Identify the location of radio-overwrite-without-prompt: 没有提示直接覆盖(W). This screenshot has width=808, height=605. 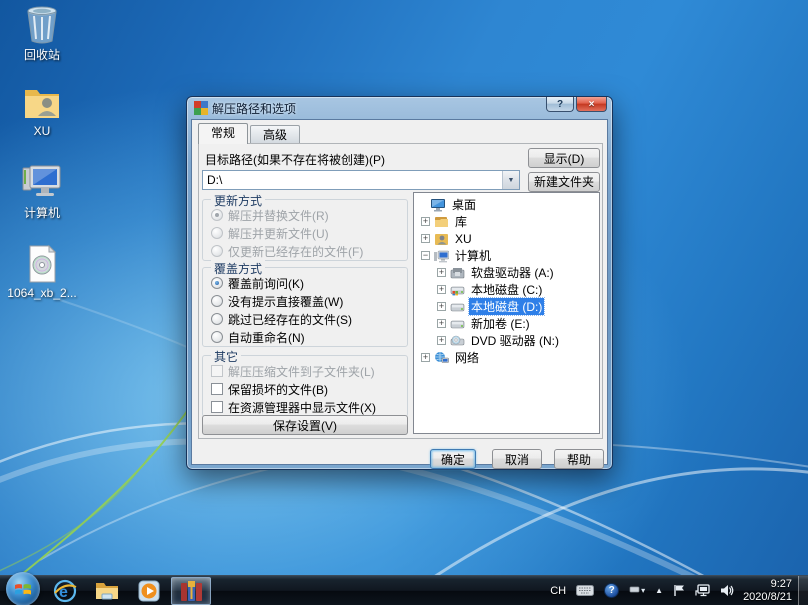
(277, 301).